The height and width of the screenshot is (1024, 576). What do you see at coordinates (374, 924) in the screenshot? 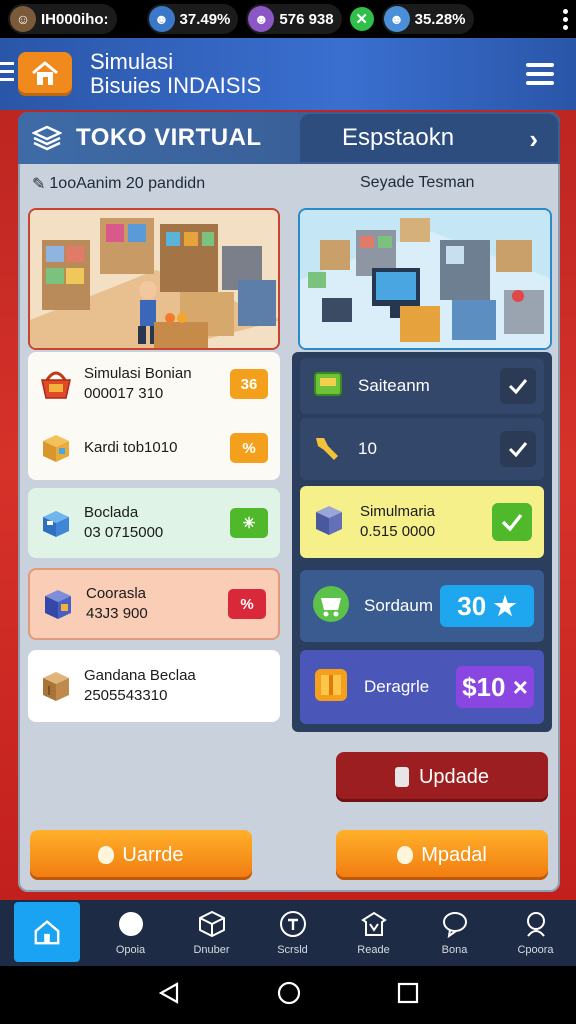
I see `store-icon` at bounding box center [374, 924].